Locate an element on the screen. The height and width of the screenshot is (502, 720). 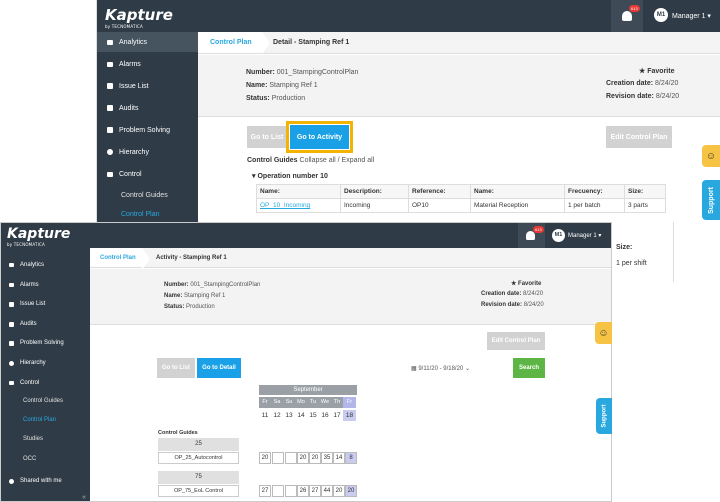
search-button: Search is located at coordinates (529, 368).